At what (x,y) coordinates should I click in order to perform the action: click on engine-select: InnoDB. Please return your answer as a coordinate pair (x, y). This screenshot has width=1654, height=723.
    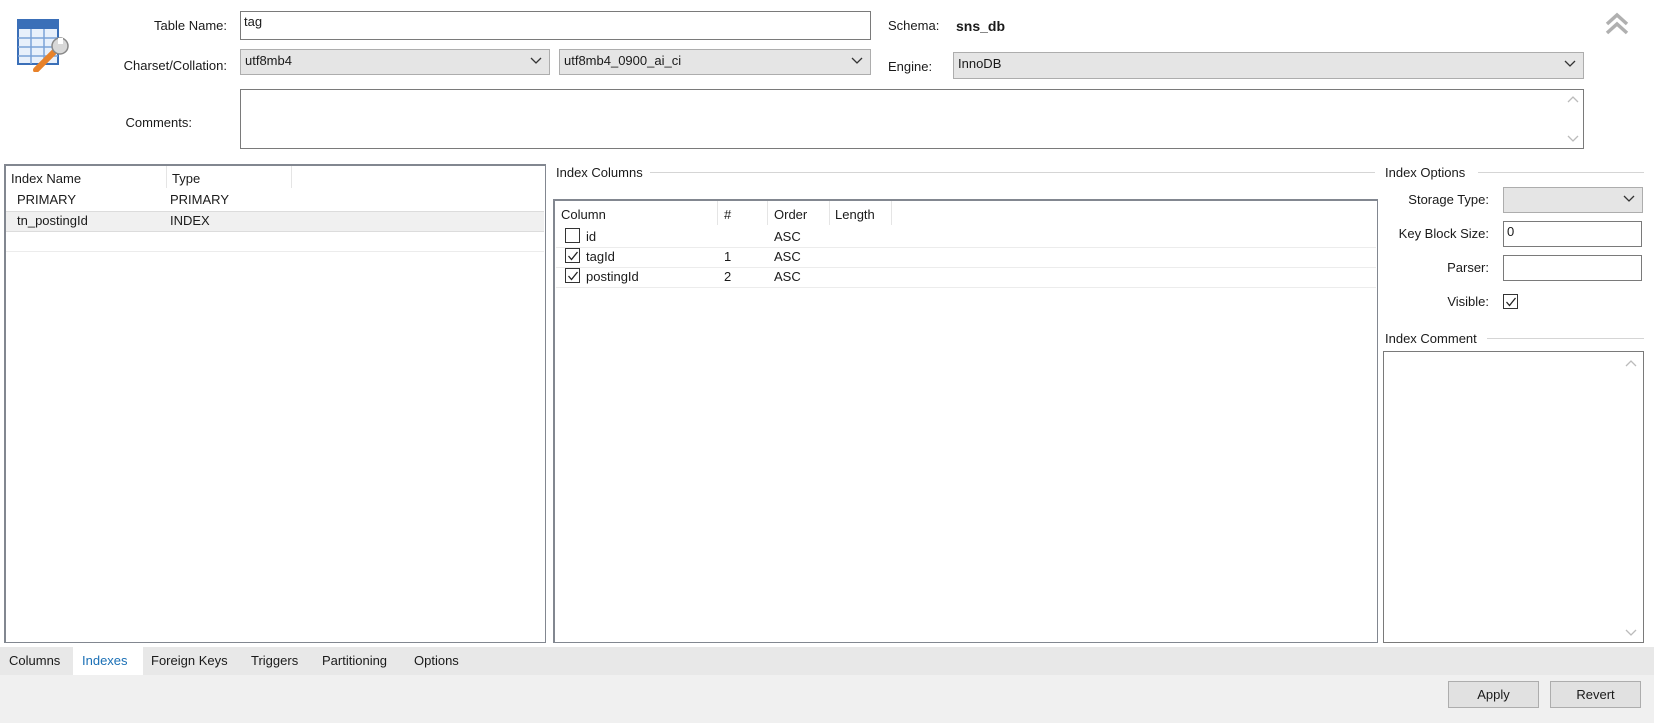
    Looking at the image, I should click on (1268, 65).